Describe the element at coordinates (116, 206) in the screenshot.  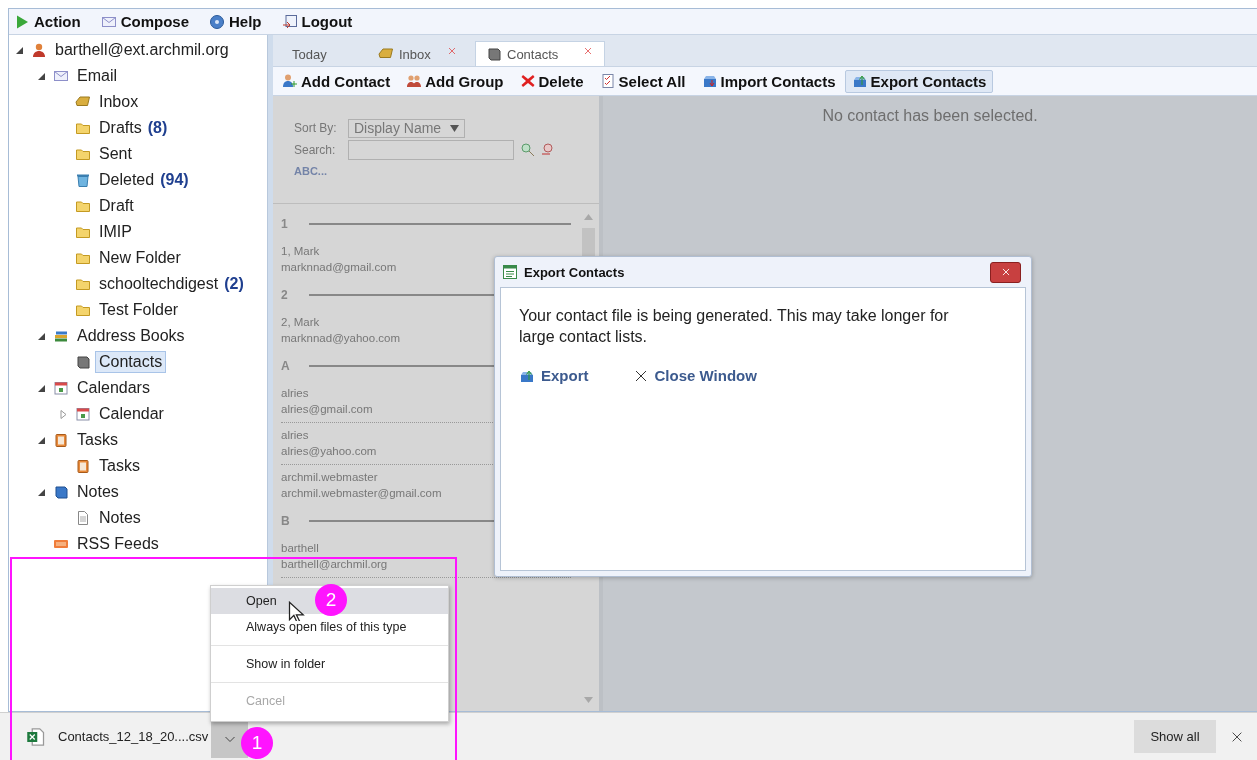
I see `tree-item: Draft` at that location.